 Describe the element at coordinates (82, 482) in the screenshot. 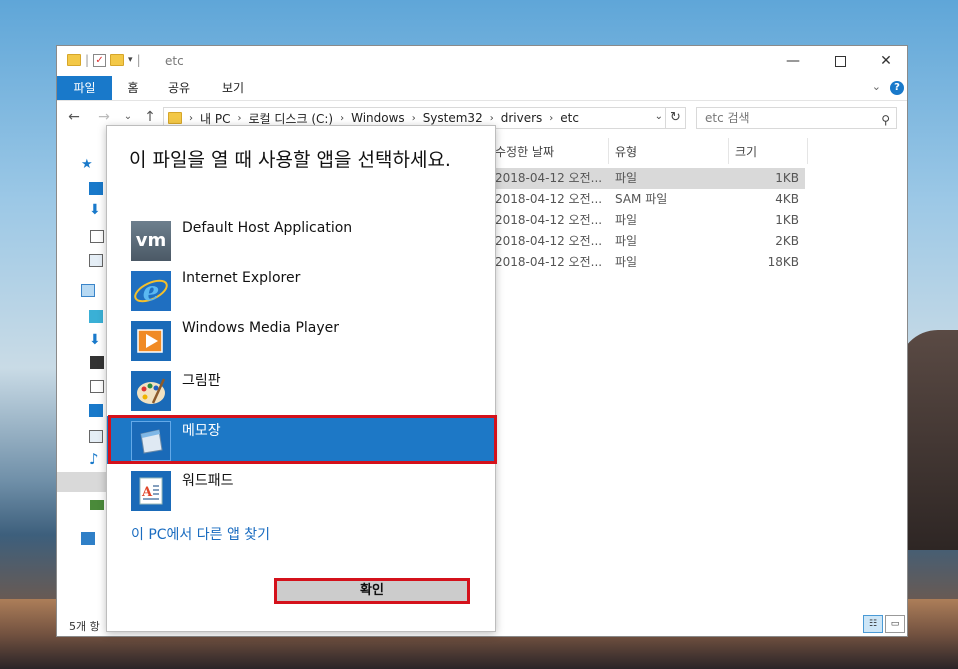

I see `local-disk-selected-row` at that location.